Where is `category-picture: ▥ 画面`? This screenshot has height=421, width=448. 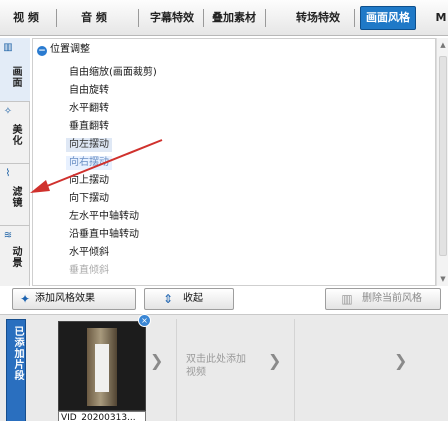
category-picture: ▥ 画面 is located at coordinates (15, 70).